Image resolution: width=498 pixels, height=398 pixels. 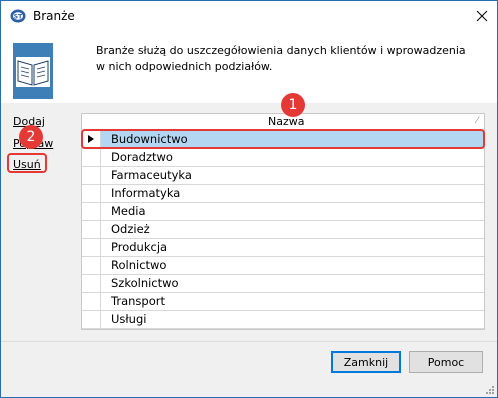 What do you see at coordinates (286, 121) in the screenshot?
I see `column-header-label: Nazwa` at bounding box center [286, 121].